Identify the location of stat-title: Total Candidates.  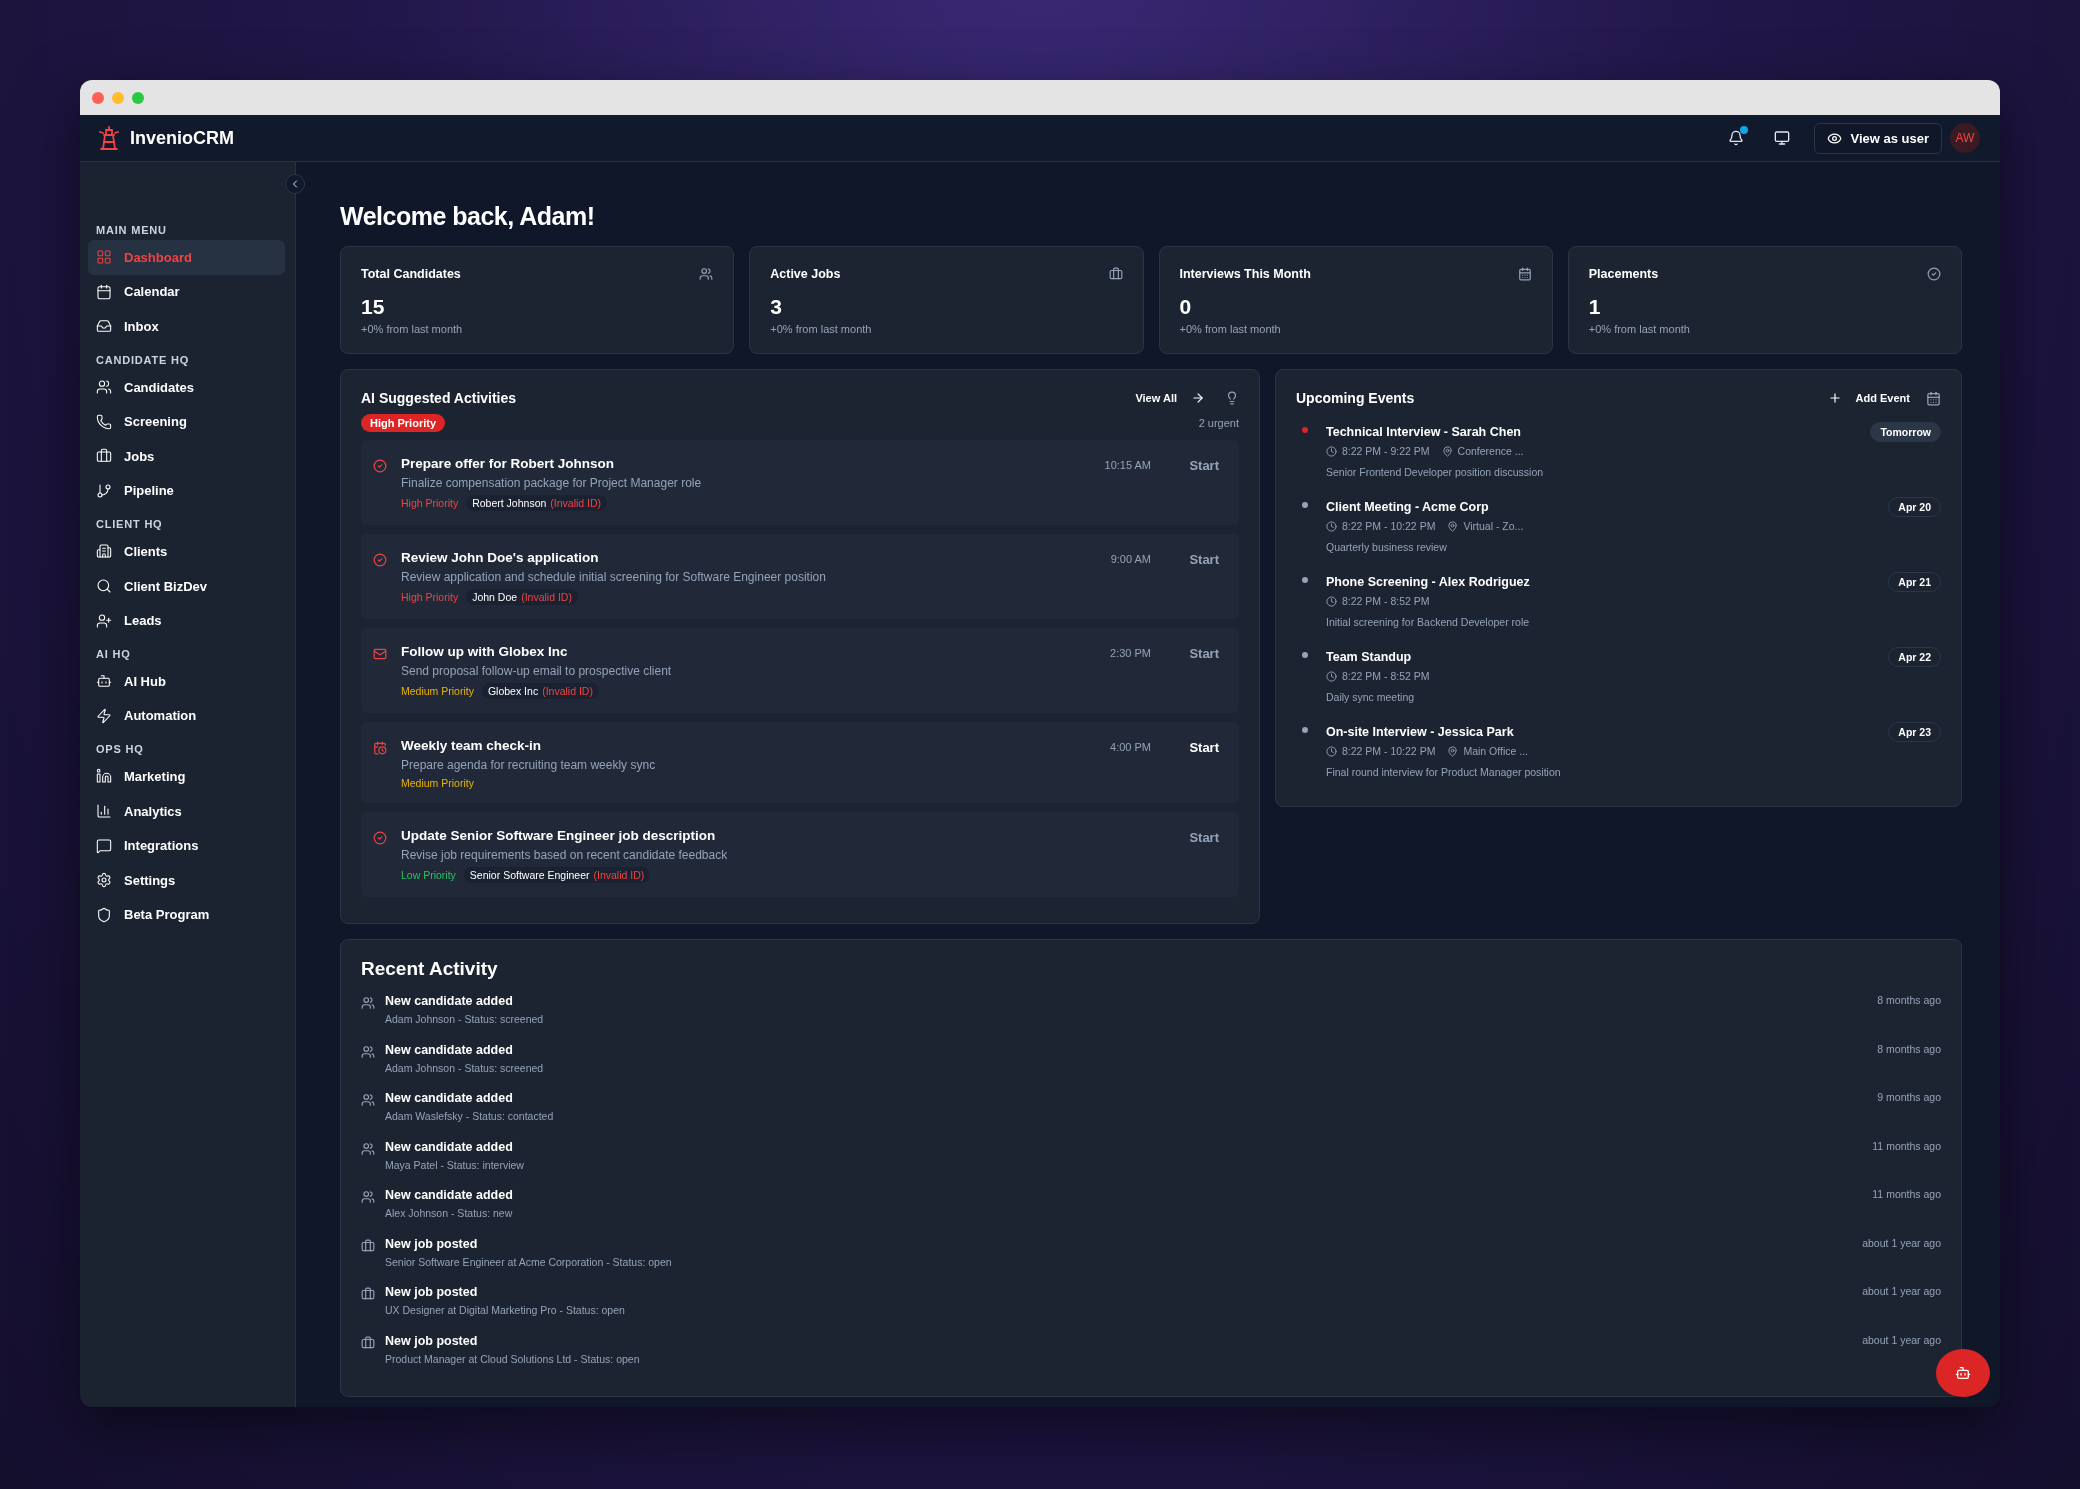
(411, 274).